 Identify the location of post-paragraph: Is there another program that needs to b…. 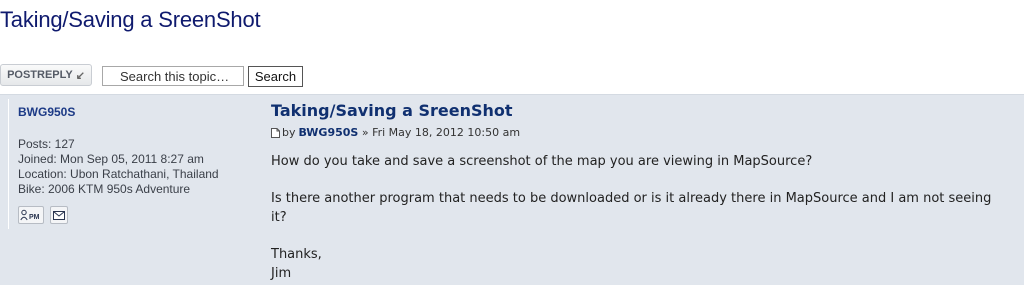
(631, 208).